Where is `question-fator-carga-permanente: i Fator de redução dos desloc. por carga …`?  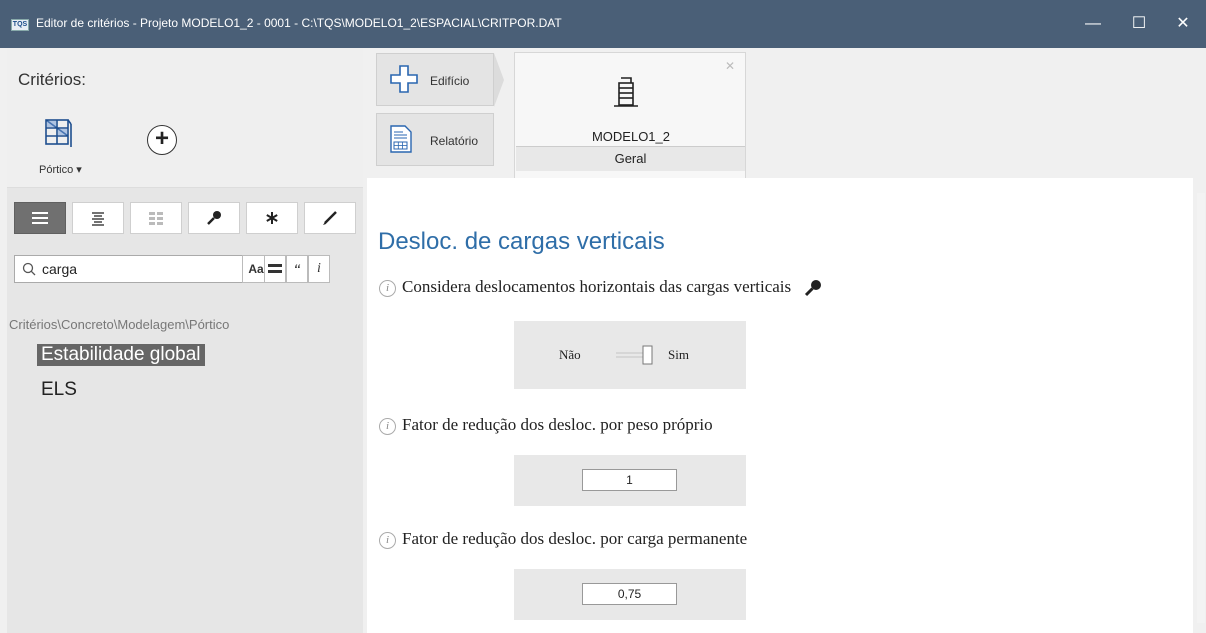 question-fator-carga-permanente: i Fator de redução dos desloc. por carga … is located at coordinates (563, 539).